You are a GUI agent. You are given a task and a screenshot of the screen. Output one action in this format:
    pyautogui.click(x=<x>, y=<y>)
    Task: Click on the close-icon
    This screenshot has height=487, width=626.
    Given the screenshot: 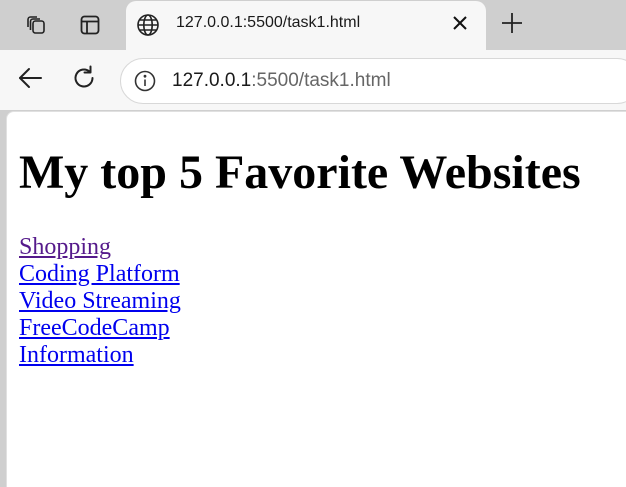 What is the action you would take?
    pyautogui.click(x=460, y=25)
    